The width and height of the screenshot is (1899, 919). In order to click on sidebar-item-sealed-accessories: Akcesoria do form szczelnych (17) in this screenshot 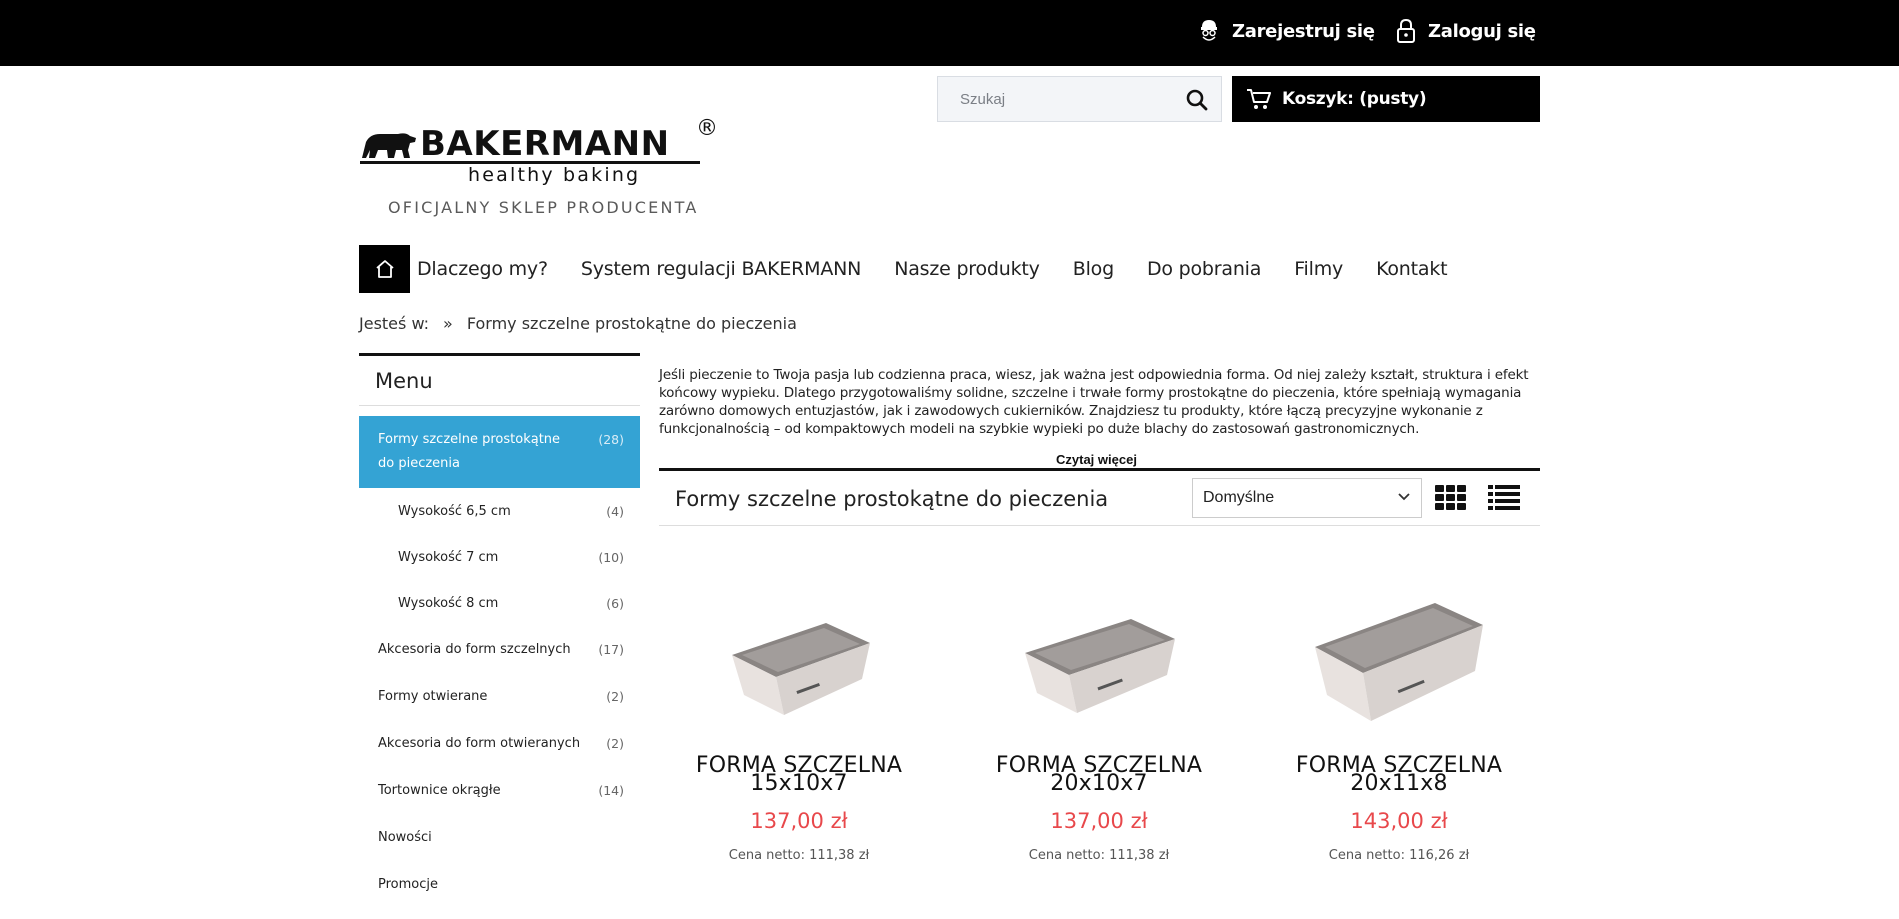, I will do `click(499, 649)`.